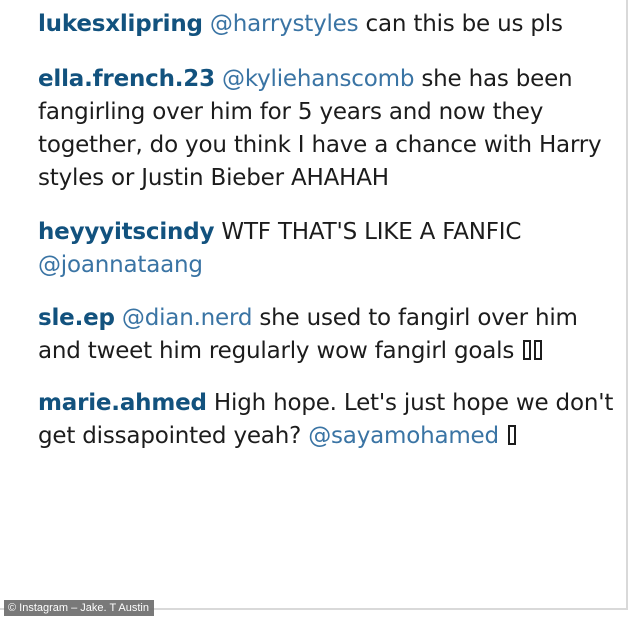  Describe the element at coordinates (318, 79) in the screenshot. I see `comment-mention: @kyliehanscomb` at that location.